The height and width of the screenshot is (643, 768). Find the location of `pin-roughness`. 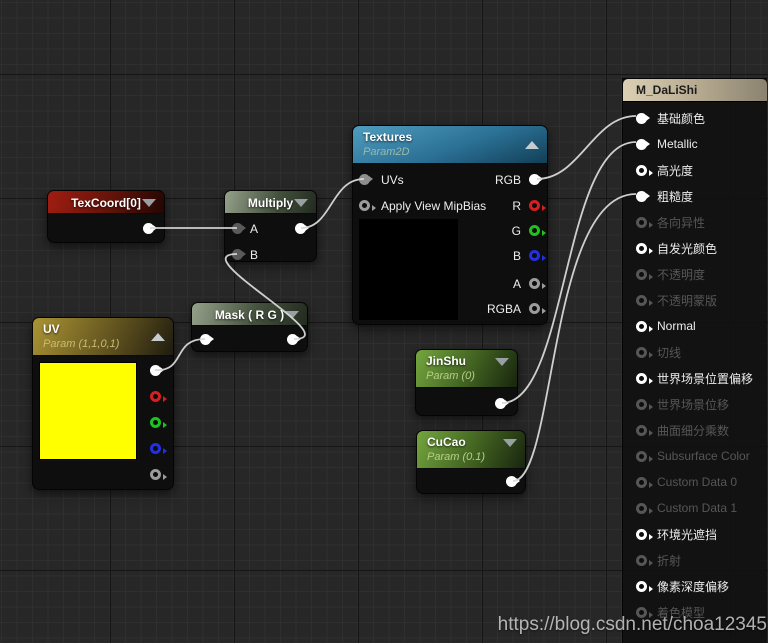

pin-roughness is located at coordinates (643, 196).